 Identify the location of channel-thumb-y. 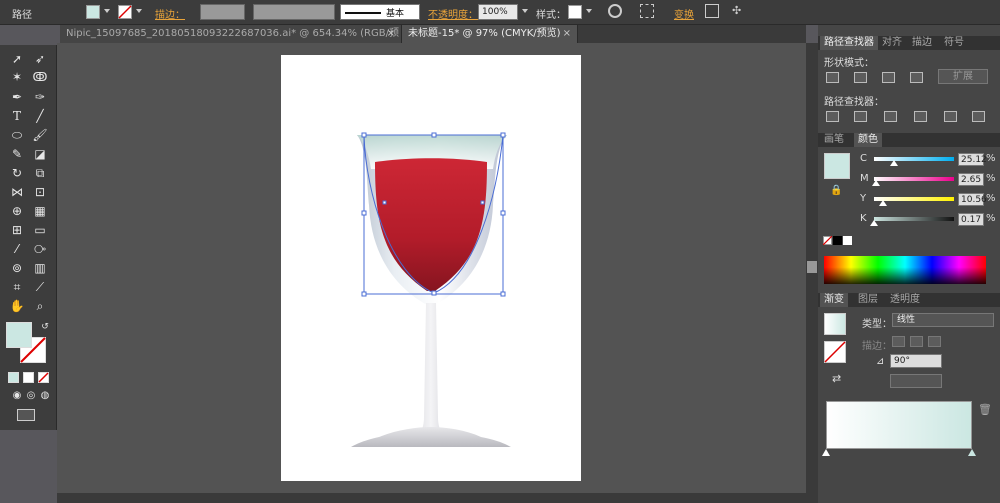
(882, 203).